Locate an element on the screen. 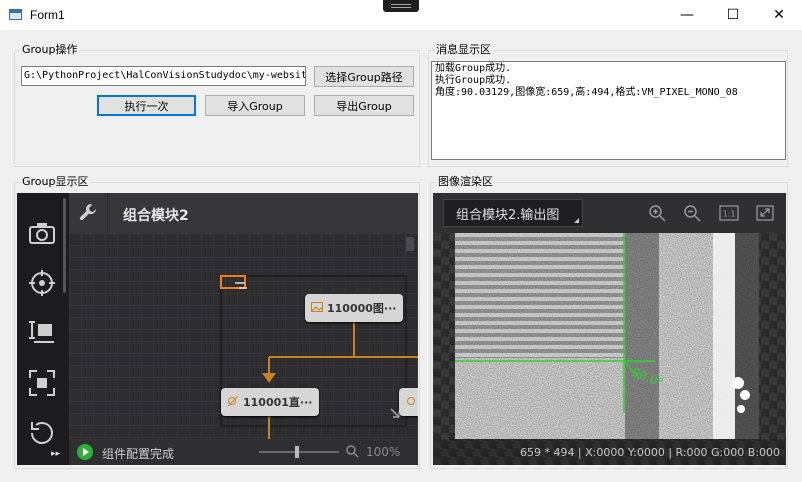  title-bar: Form1 — ☐ ✕ is located at coordinates (401, 15).